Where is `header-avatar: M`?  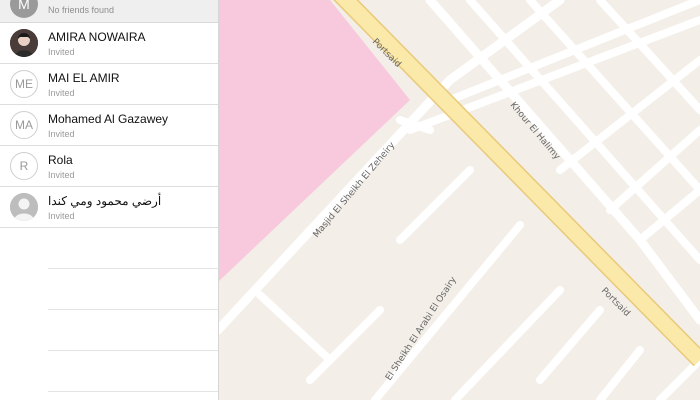
header-avatar: M is located at coordinates (24, 9).